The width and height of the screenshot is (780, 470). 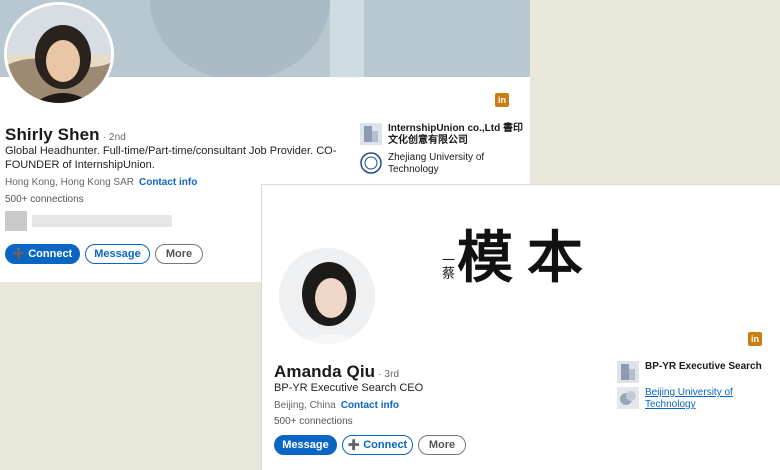 What do you see at coordinates (65, 134) in the screenshot?
I see `profile-name: Shirly Shen · 2nd` at bounding box center [65, 134].